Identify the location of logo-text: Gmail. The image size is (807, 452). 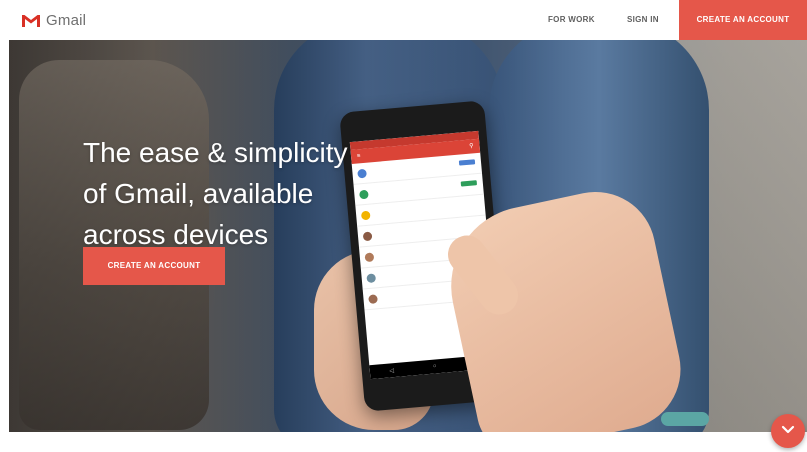
(66, 20).